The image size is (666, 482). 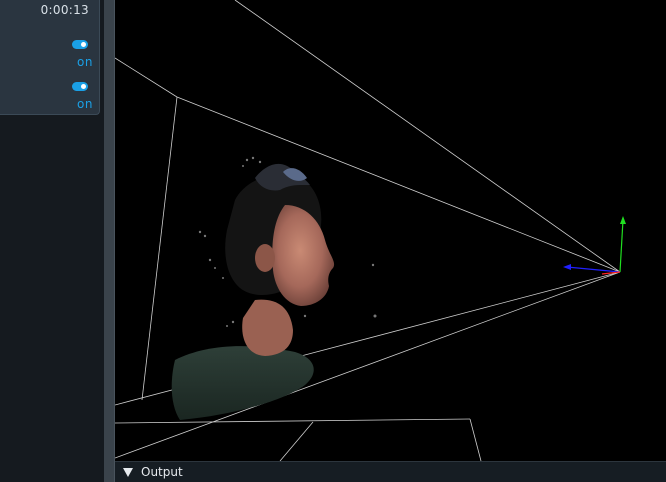 What do you see at coordinates (390, 471) in the screenshot?
I see `output-panel-header: Output` at bounding box center [390, 471].